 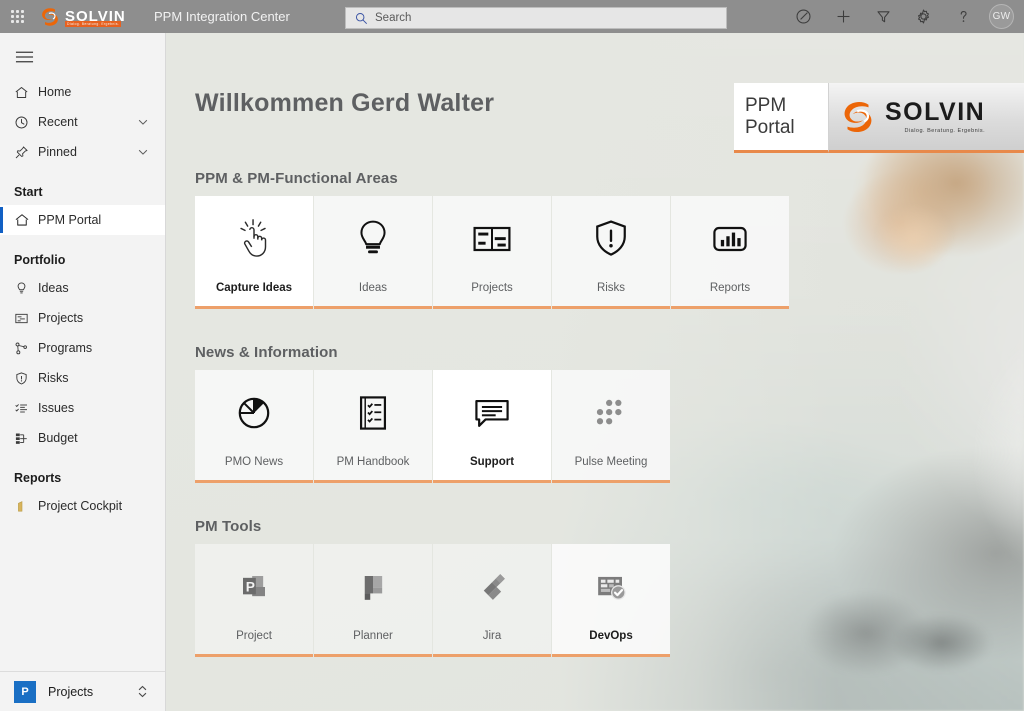 What do you see at coordinates (25, 438) in the screenshot?
I see `budget-icon` at bounding box center [25, 438].